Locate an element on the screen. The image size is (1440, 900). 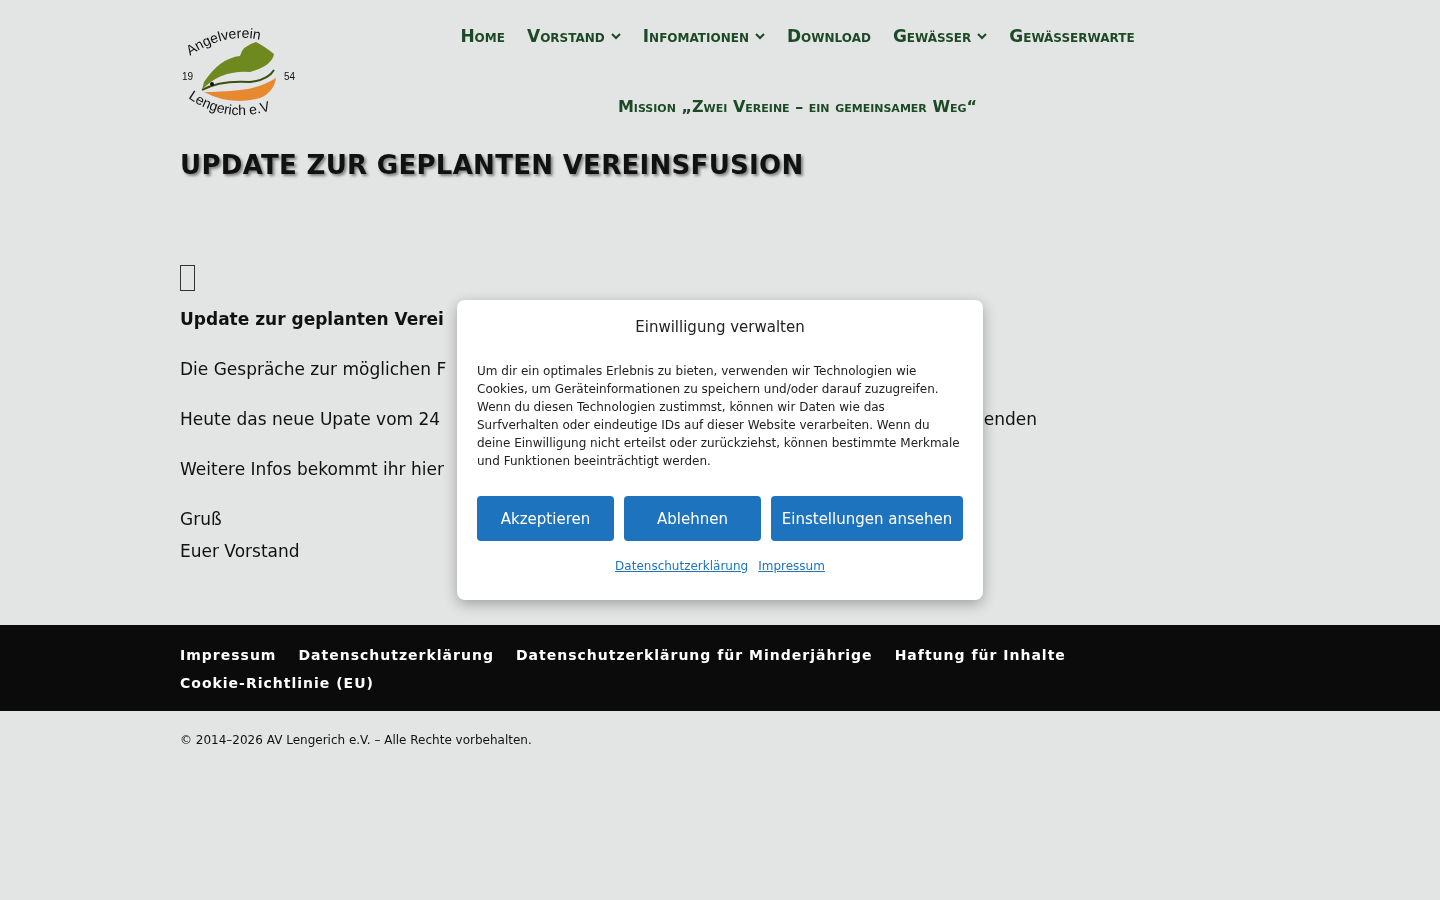
paragraph: Weitere Infos bekommt ihr hier is located at coordinates (312, 469).